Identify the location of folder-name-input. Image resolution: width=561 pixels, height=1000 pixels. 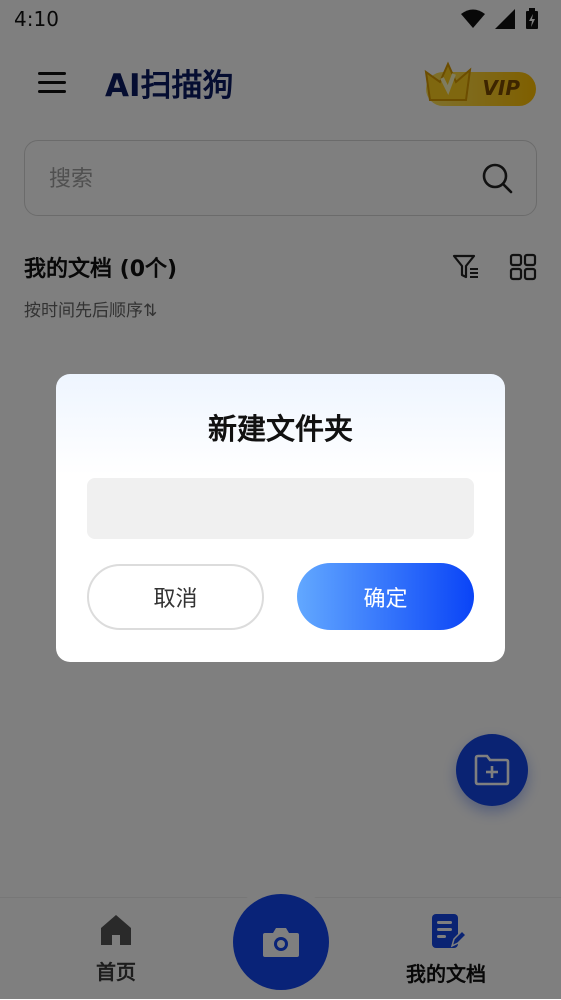
(280, 508).